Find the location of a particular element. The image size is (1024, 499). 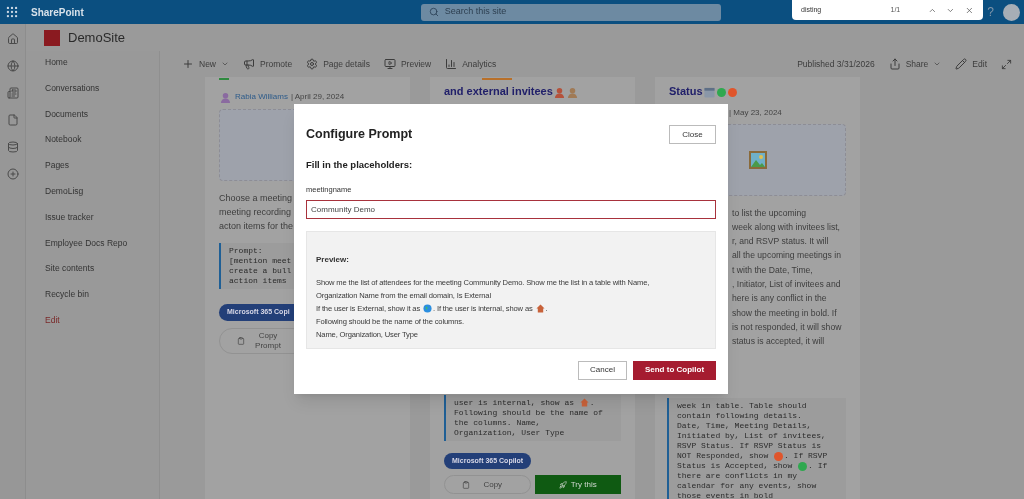

monitor-icon is located at coordinates (389, 64).